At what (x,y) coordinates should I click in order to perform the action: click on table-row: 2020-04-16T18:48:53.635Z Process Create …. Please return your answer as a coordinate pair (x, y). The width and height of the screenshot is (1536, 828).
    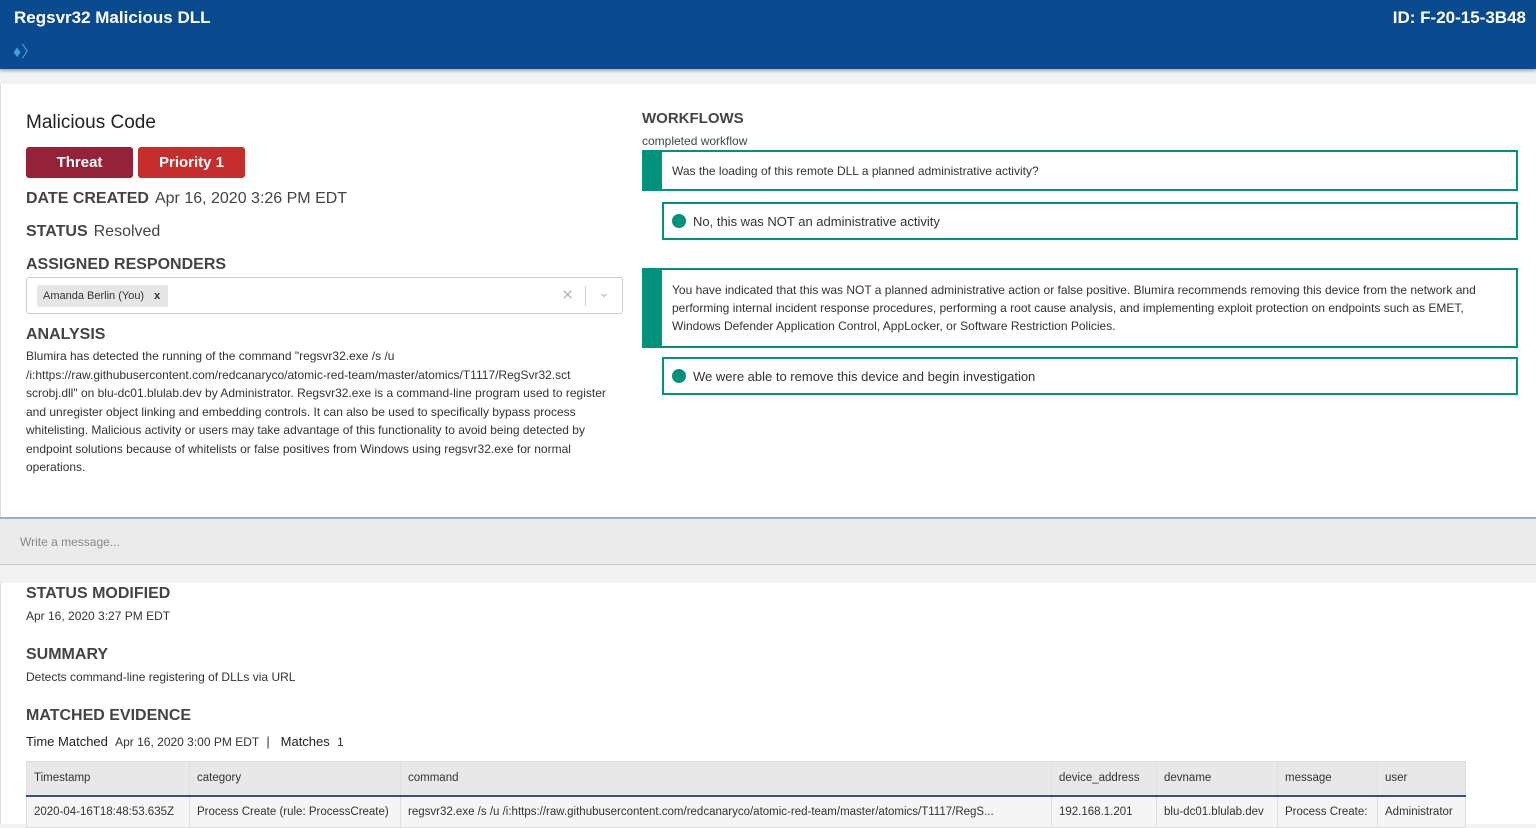
    Looking at the image, I should click on (746, 811).